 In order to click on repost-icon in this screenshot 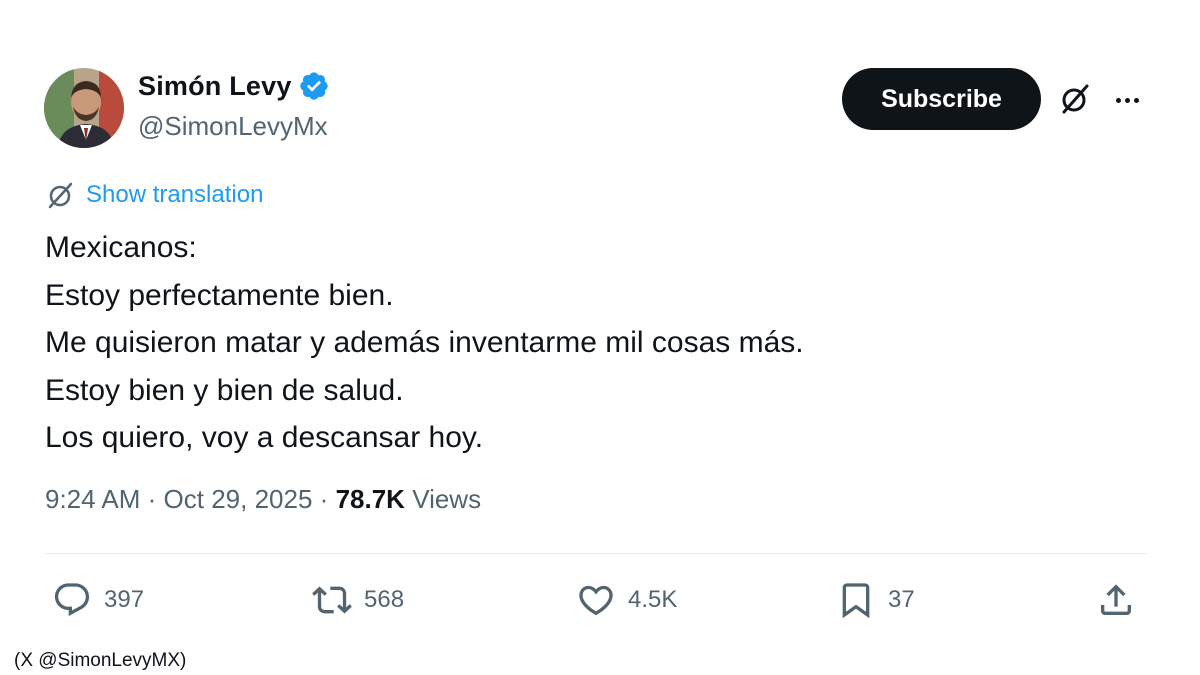, I will do `click(332, 600)`.